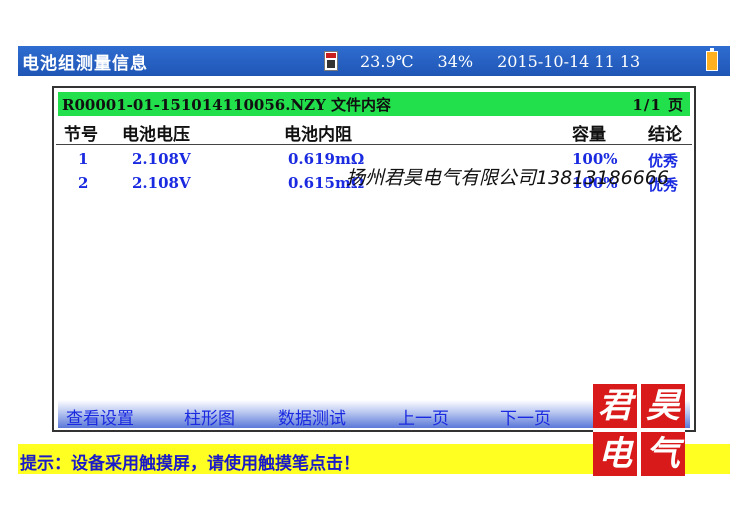  Describe the element at coordinates (569, 61) in the screenshot. I see `datetime-readout: 2015-10-14 11 13` at that location.